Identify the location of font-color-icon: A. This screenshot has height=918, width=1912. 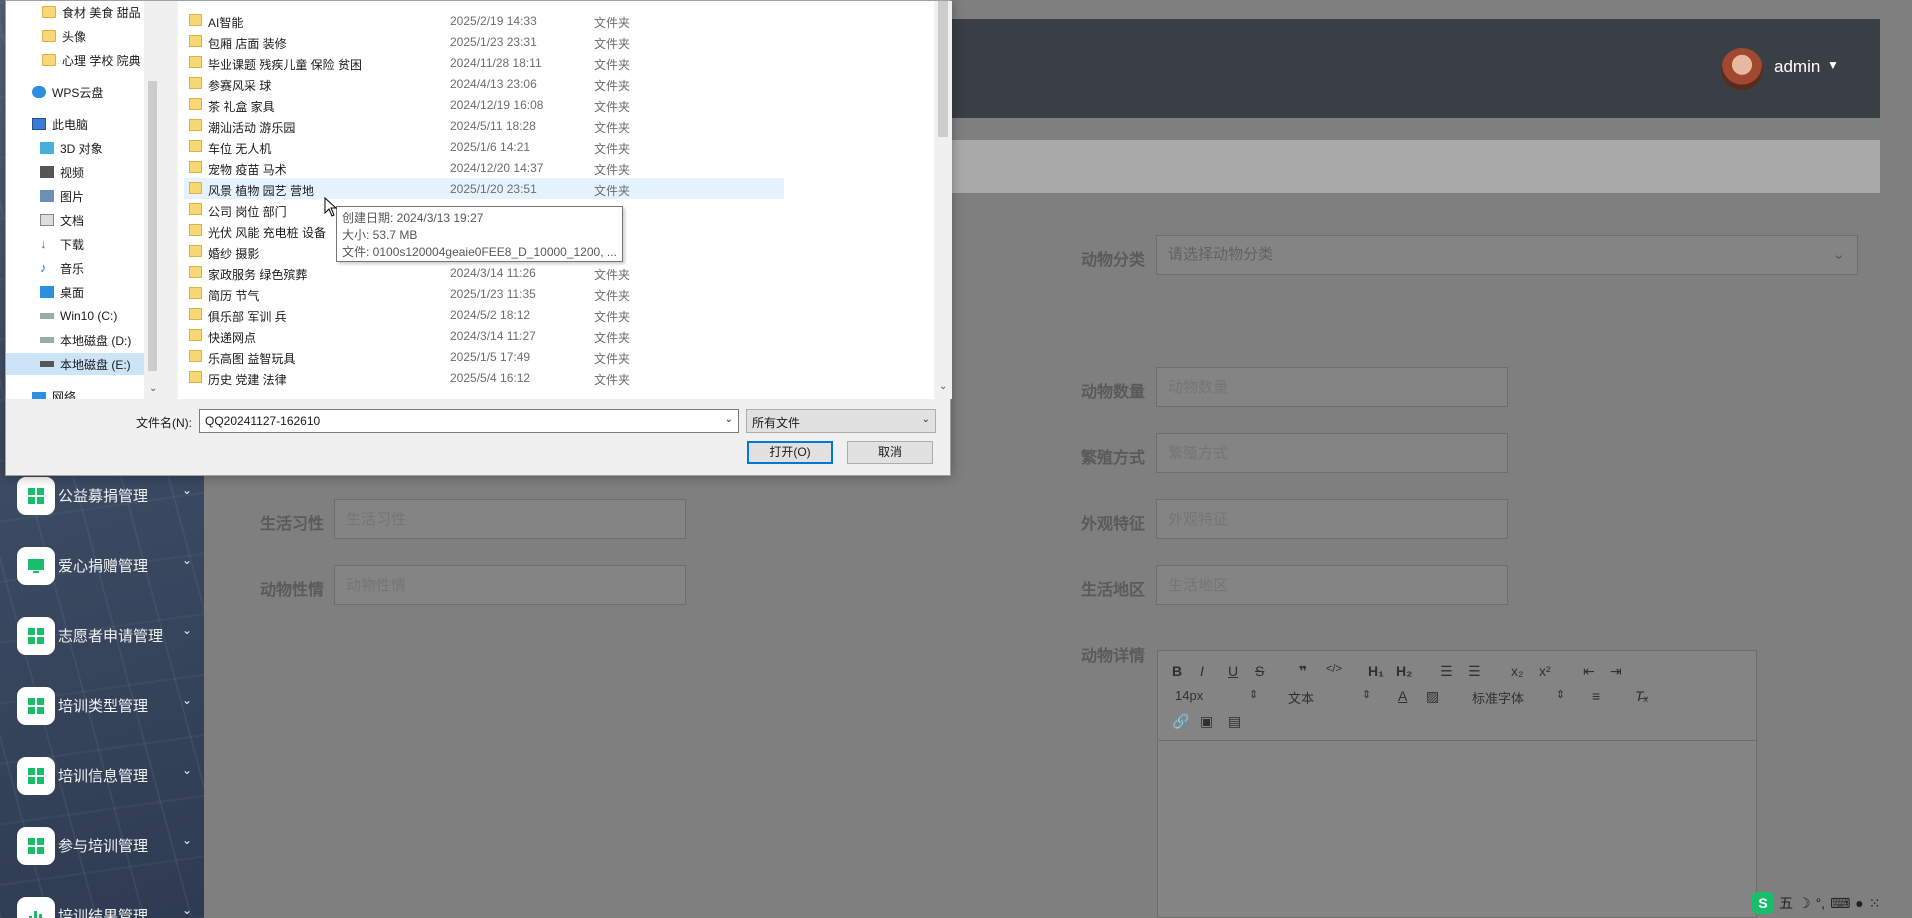
(1402, 696).